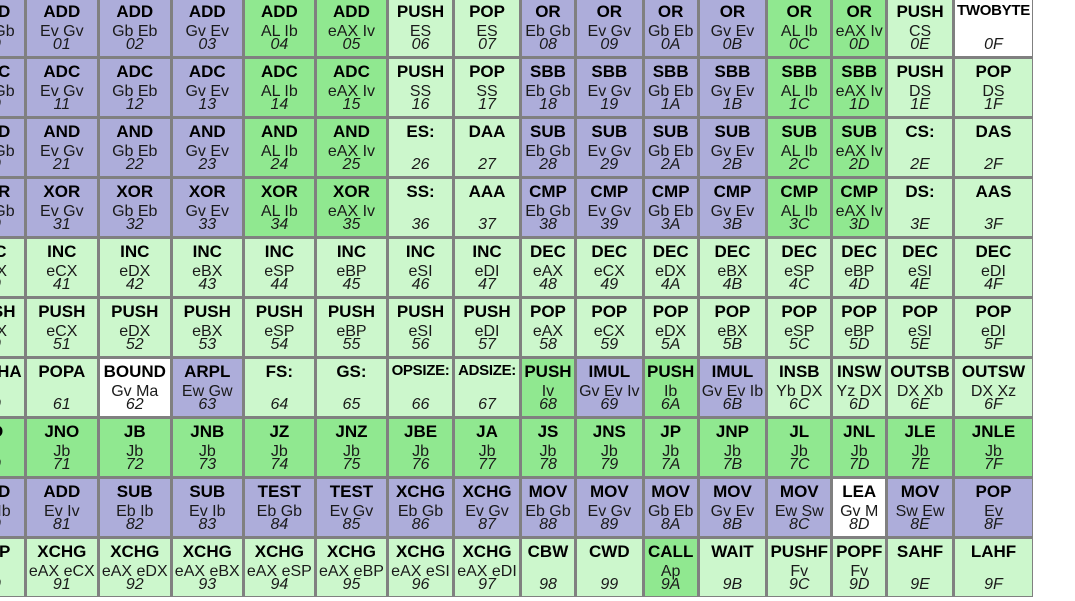 The image size is (1075, 601). What do you see at coordinates (486, 327) in the screenshot?
I see `opcode-cell-57: PUSH eDI 57` at bounding box center [486, 327].